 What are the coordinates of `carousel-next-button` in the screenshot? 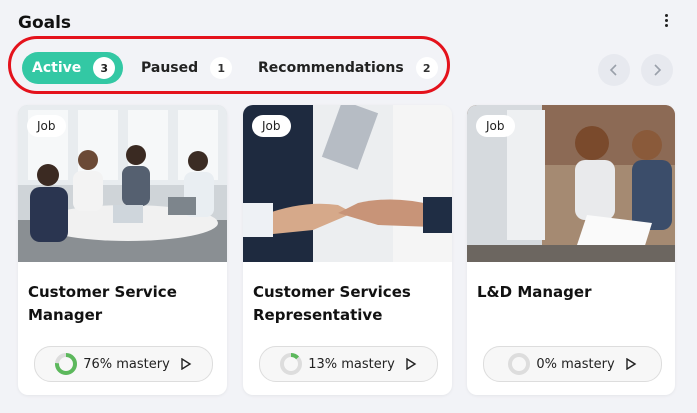 It's located at (657, 70).